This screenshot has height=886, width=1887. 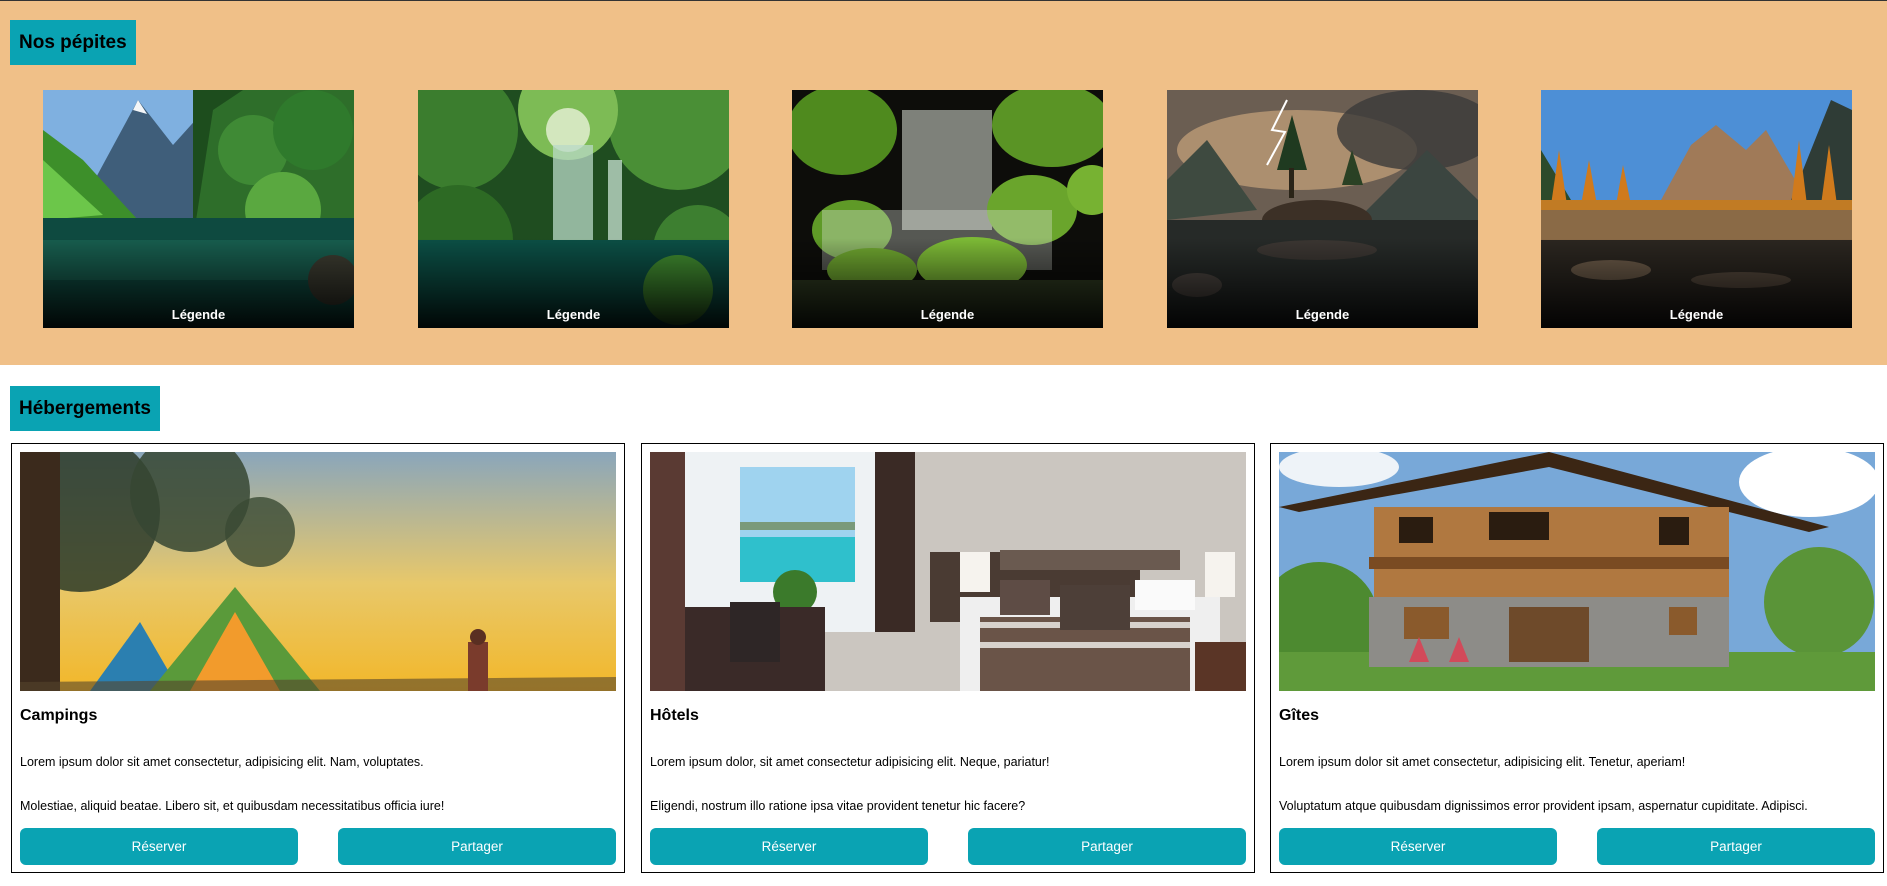 What do you see at coordinates (1696, 209) in the screenshot?
I see `pepite-card-5: Légende` at bounding box center [1696, 209].